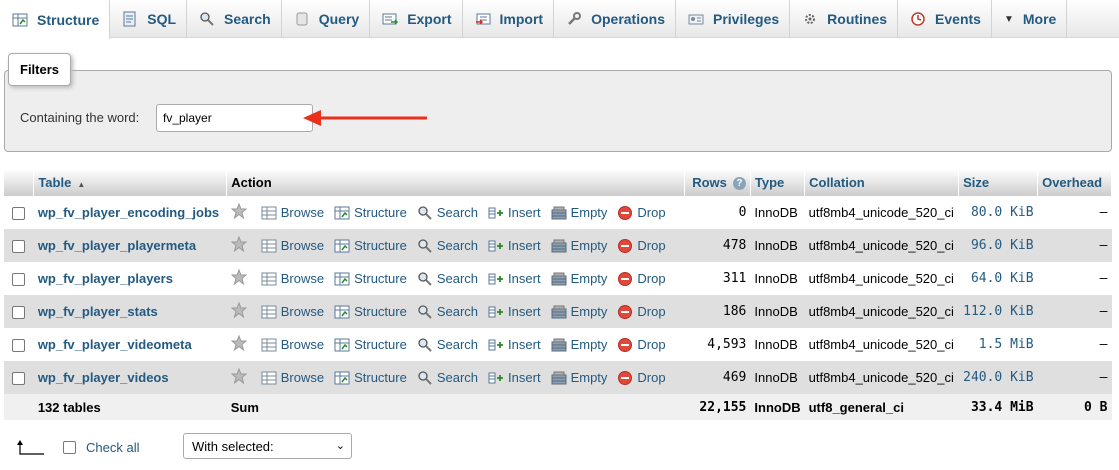 This screenshot has width=1119, height=470. Describe the element at coordinates (55, 19) in the screenshot. I see `tab-structure: Structure` at that location.